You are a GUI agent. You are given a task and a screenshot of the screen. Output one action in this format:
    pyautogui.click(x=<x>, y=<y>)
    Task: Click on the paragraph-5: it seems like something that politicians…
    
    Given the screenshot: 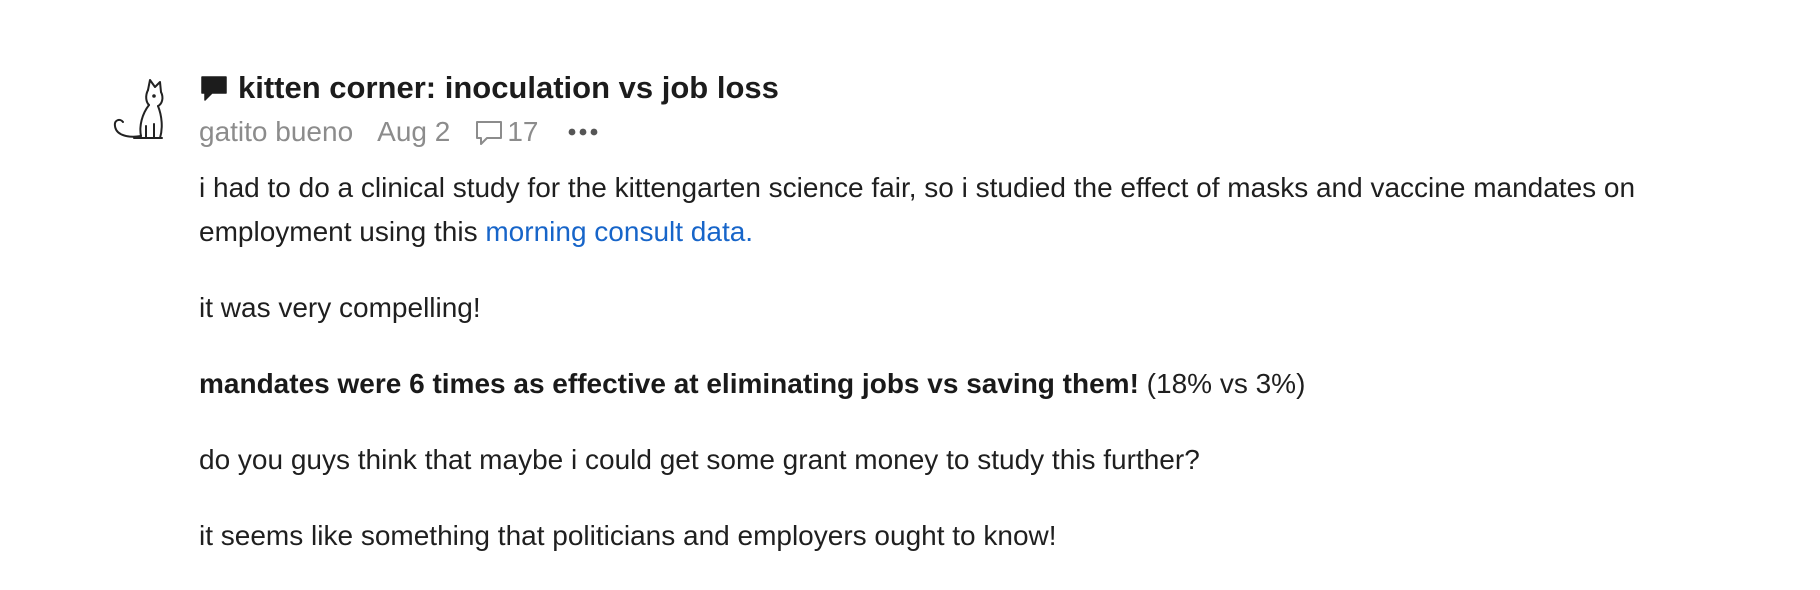 What is the action you would take?
    pyautogui.click(x=628, y=535)
    